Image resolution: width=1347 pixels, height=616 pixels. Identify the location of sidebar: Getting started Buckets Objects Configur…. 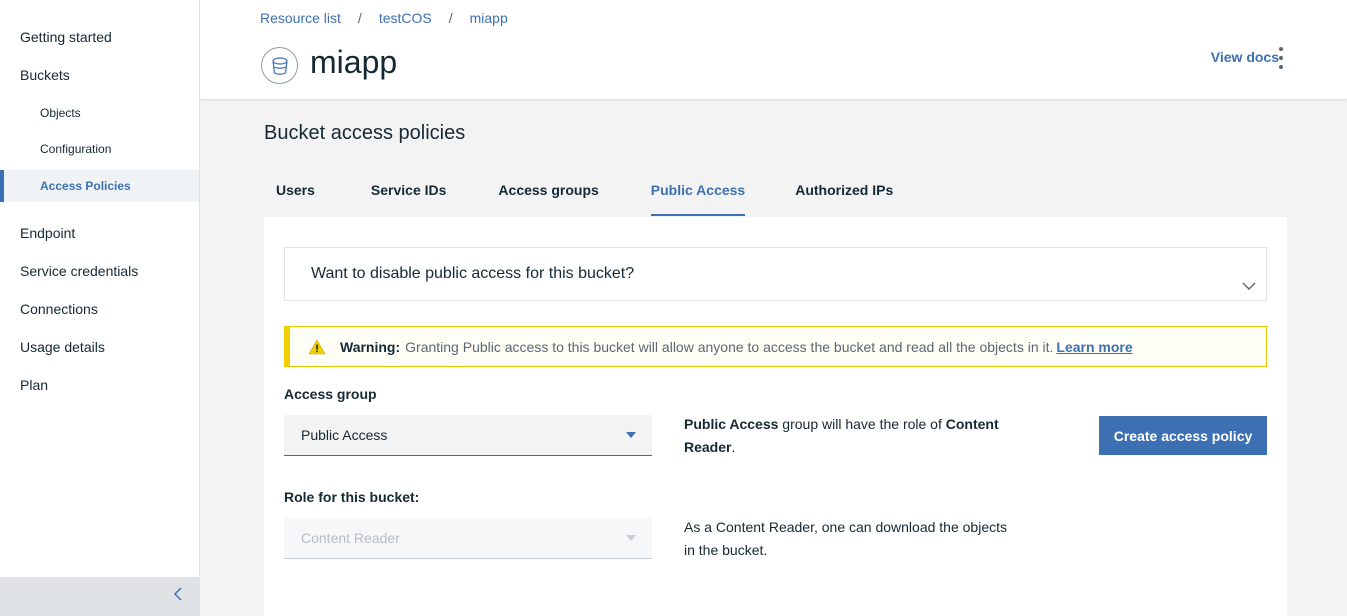
(100, 308).